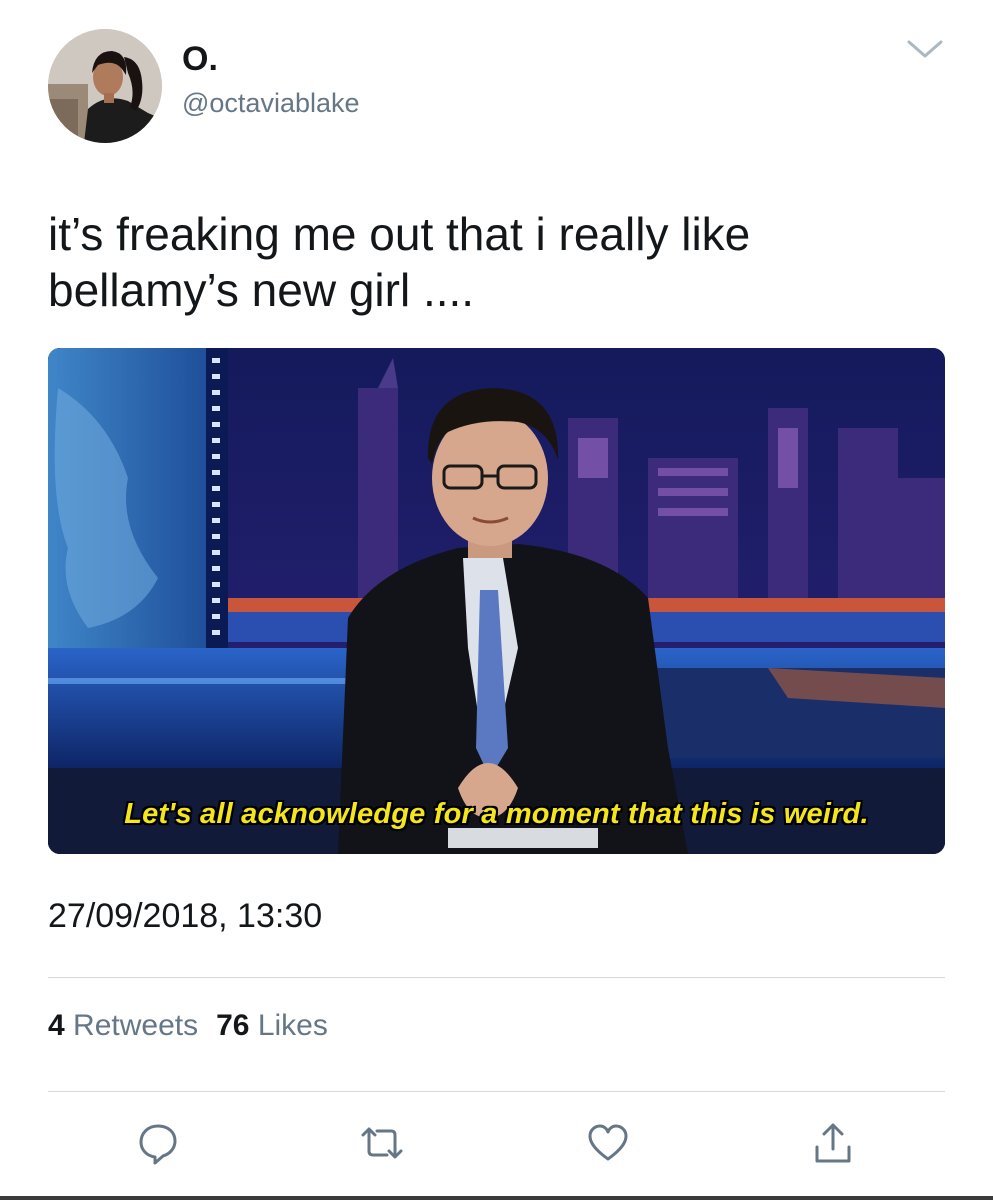 This screenshot has height=1200, width=993. What do you see at coordinates (382, 1143) in the screenshot?
I see `retweet-icon` at bounding box center [382, 1143].